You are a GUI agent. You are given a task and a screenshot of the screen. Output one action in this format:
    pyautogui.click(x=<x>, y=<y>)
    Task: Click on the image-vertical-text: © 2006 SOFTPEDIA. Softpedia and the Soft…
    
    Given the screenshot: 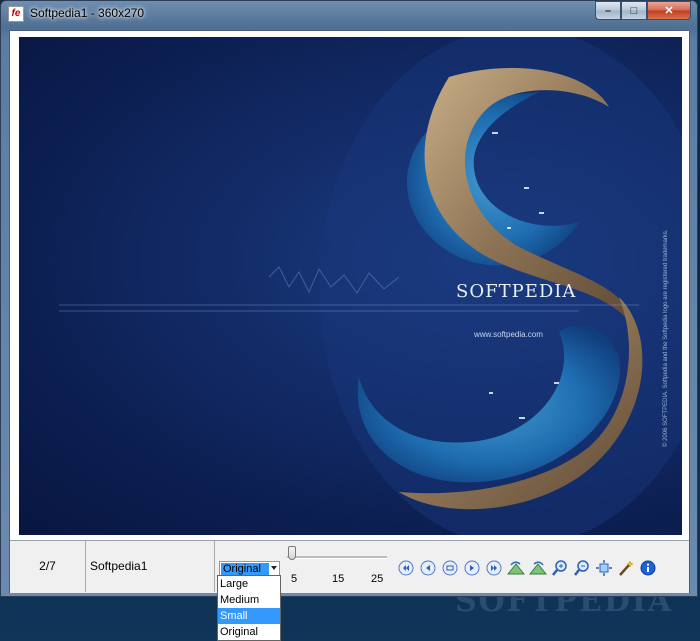 What is the action you would take?
    pyautogui.click(x=665, y=338)
    